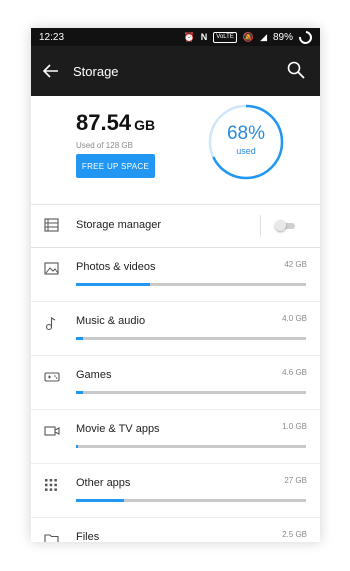 The width and height of the screenshot is (350, 571). Describe the element at coordinates (96, 71) in the screenshot. I see `page-title: Storage` at that location.